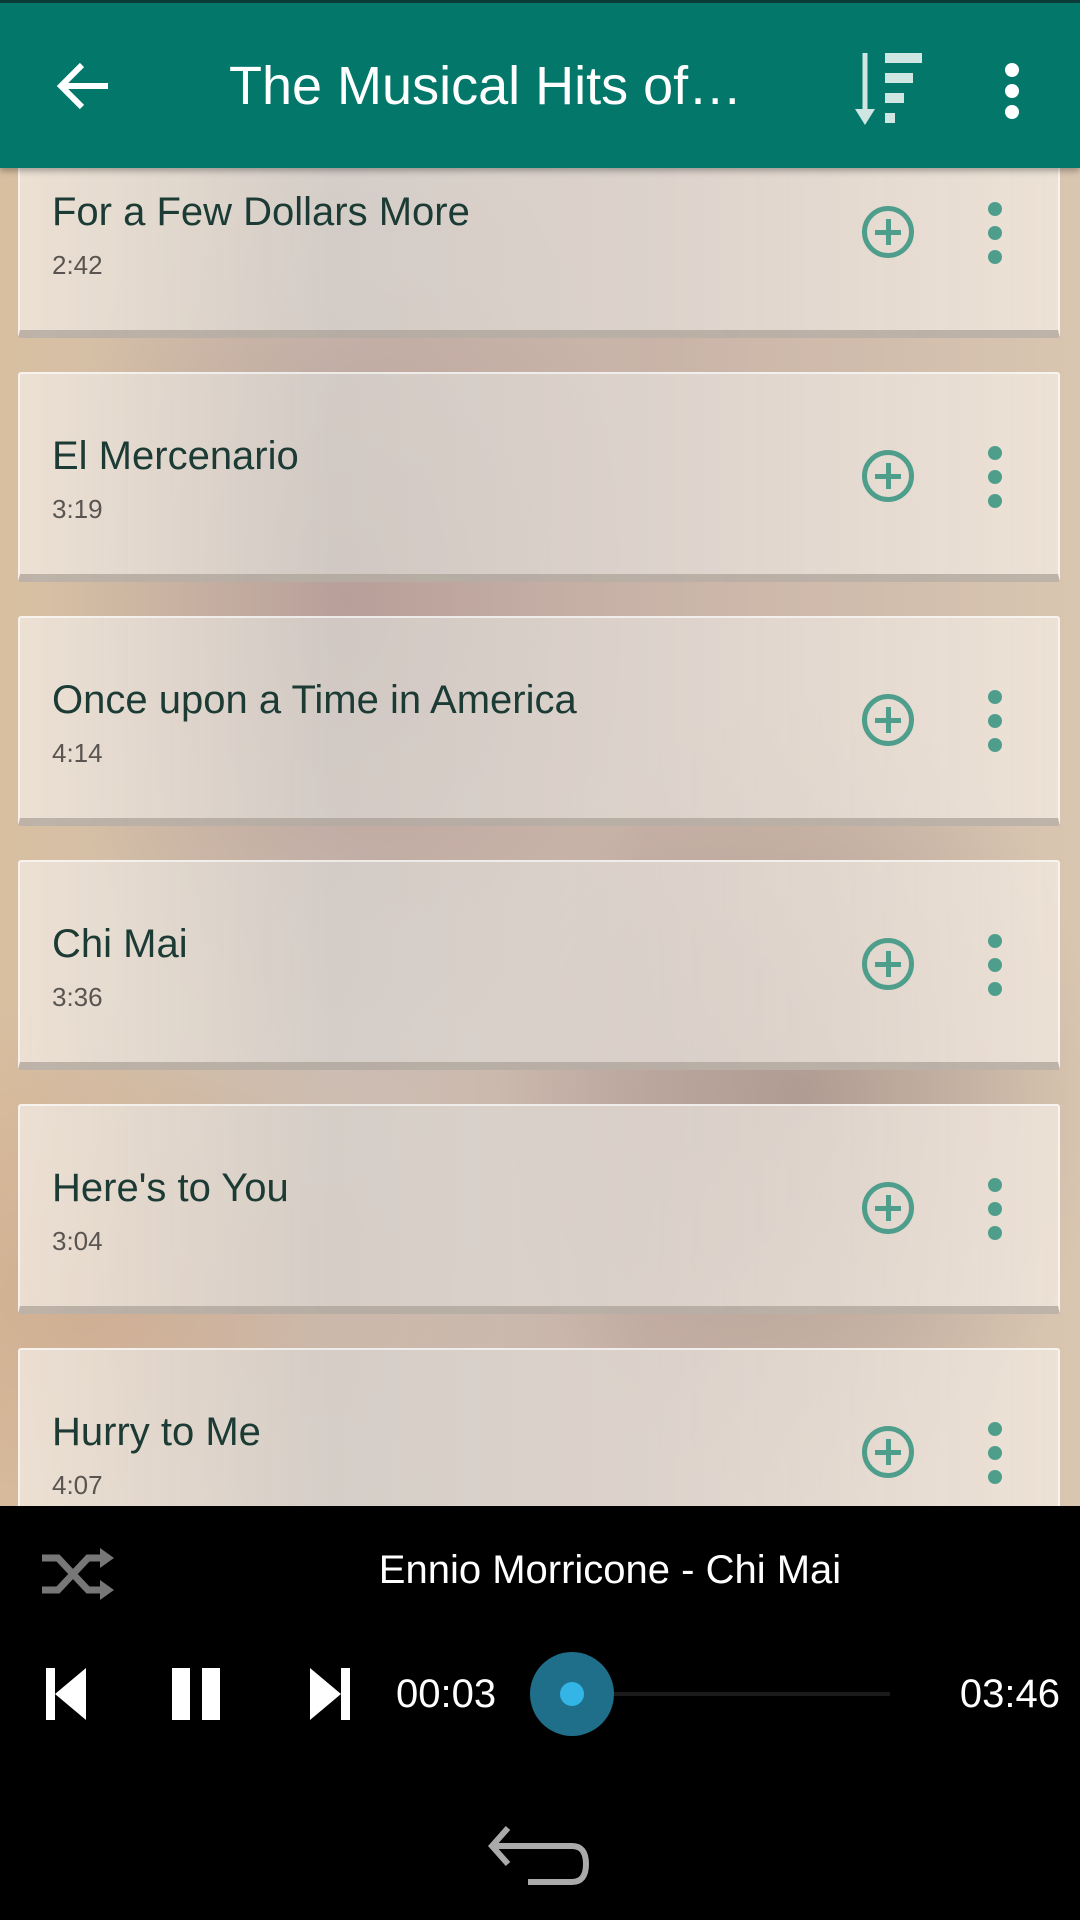  I want to click on track-title: Once upon a Time in America, so click(314, 700).